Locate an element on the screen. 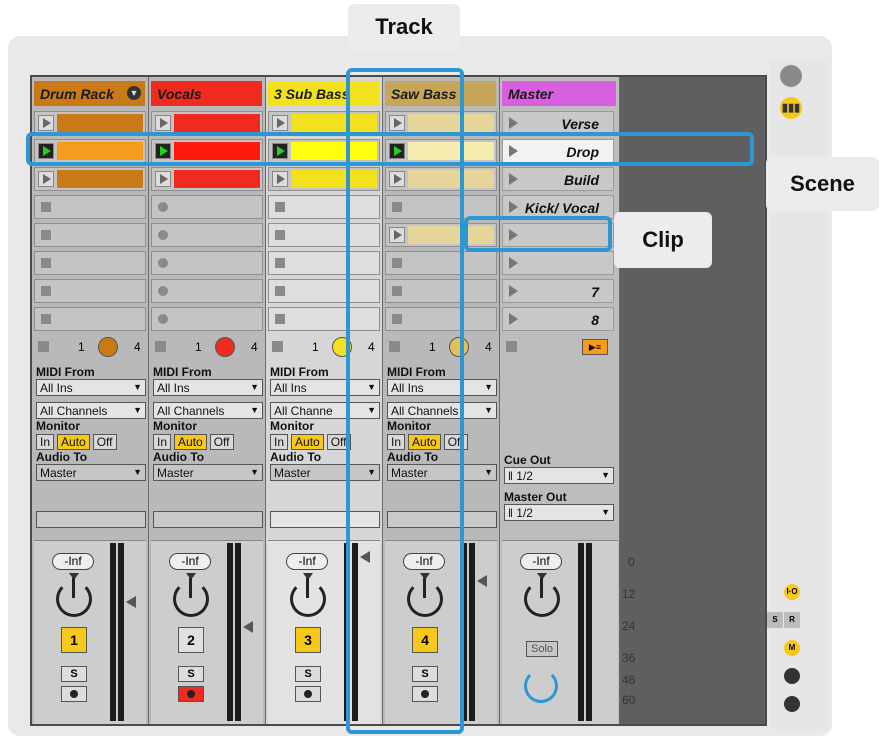 This screenshot has width=885, height=743. cue-out-select: ‖ 1/2 is located at coordinates (559, 475).